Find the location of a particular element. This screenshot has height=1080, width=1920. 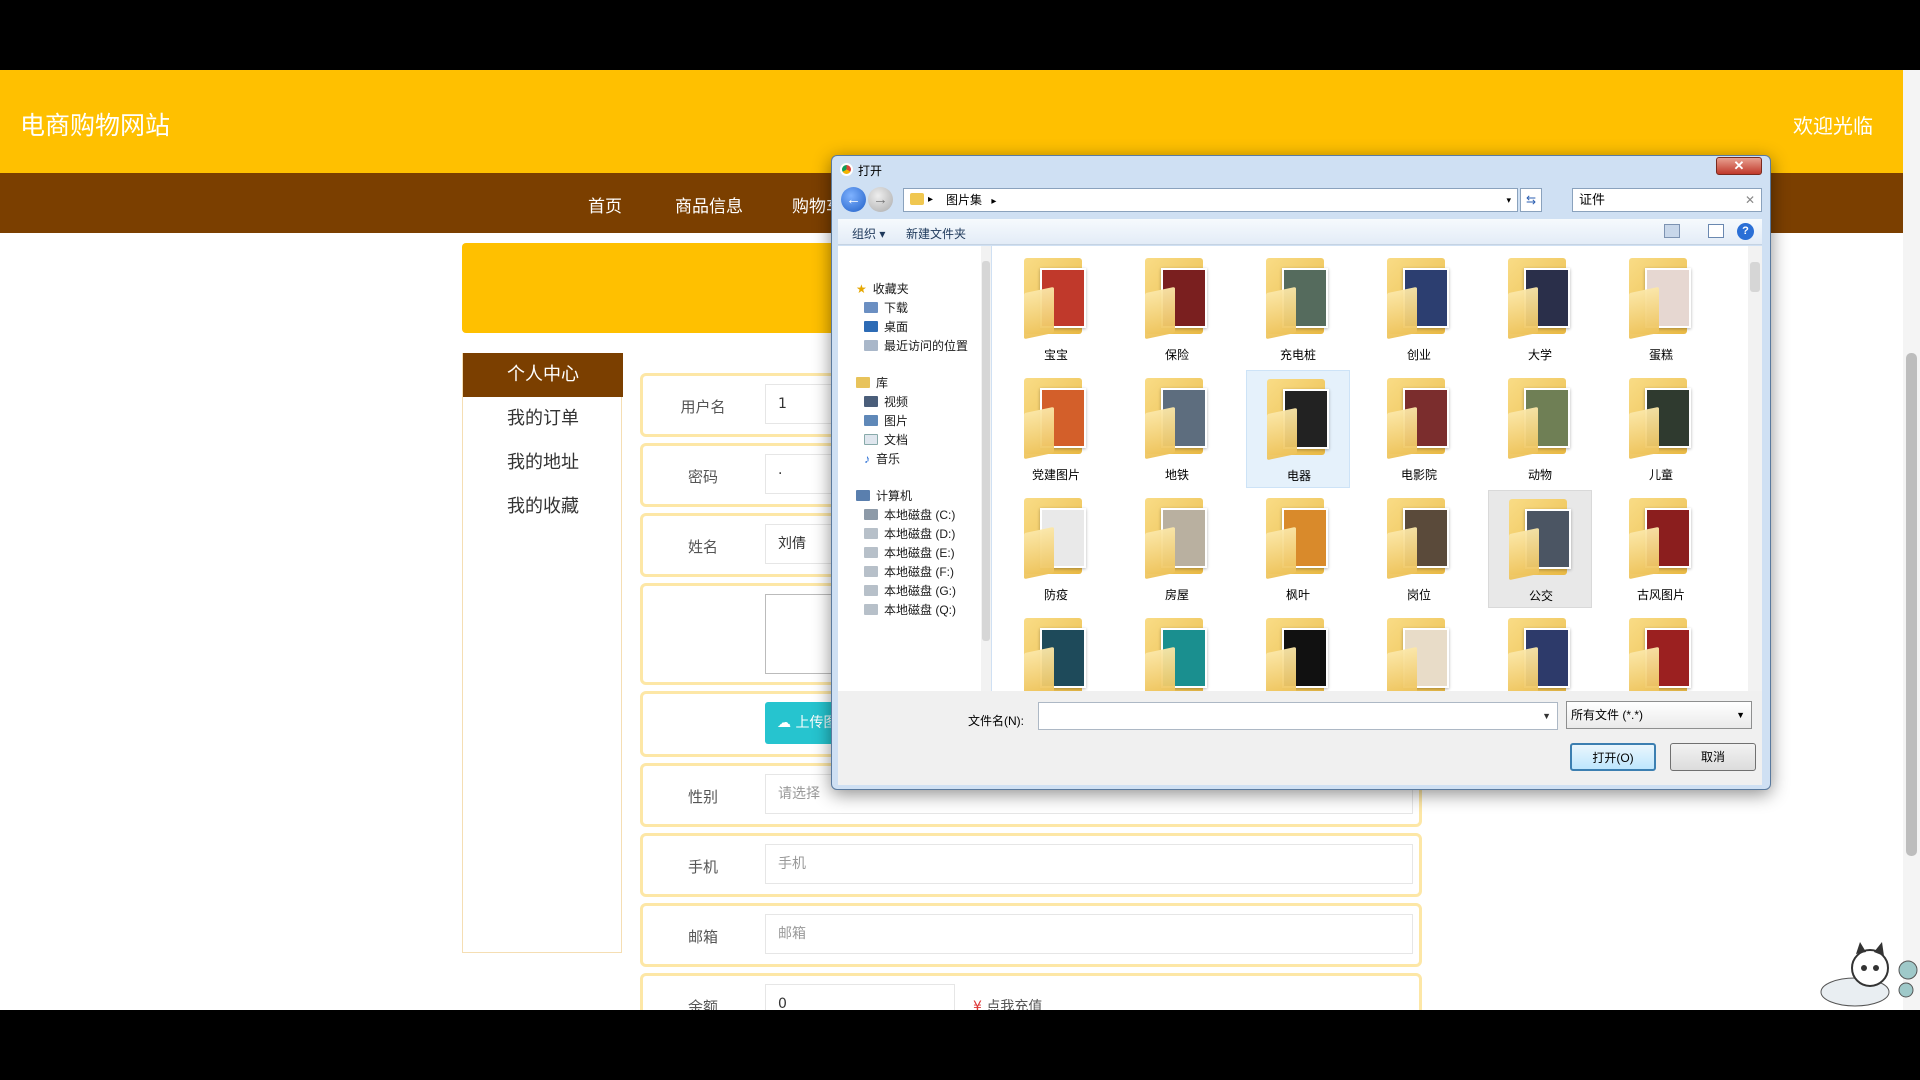

tree-libraries: 库 is located at coordinates (872, 382).